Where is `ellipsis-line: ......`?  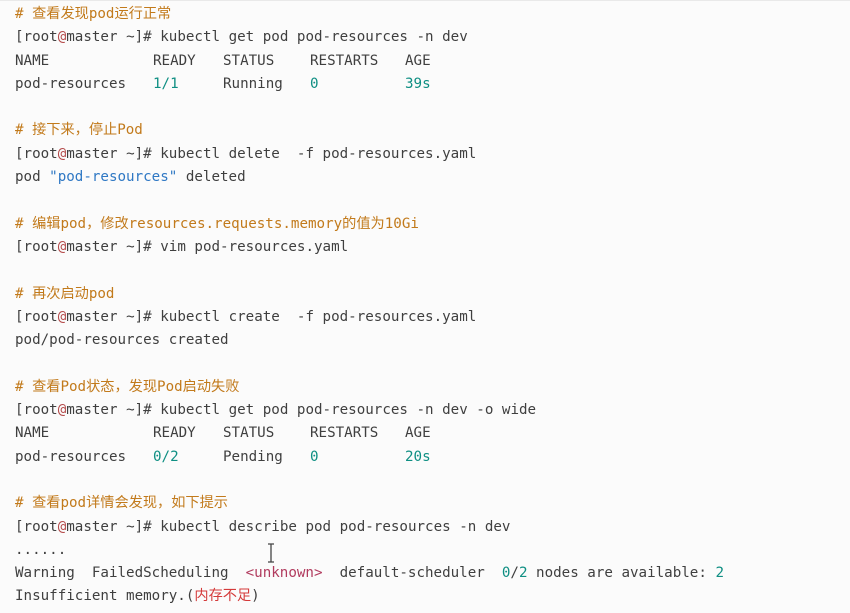 ellipsis-line: ...... is located at coordinates (41, 549).